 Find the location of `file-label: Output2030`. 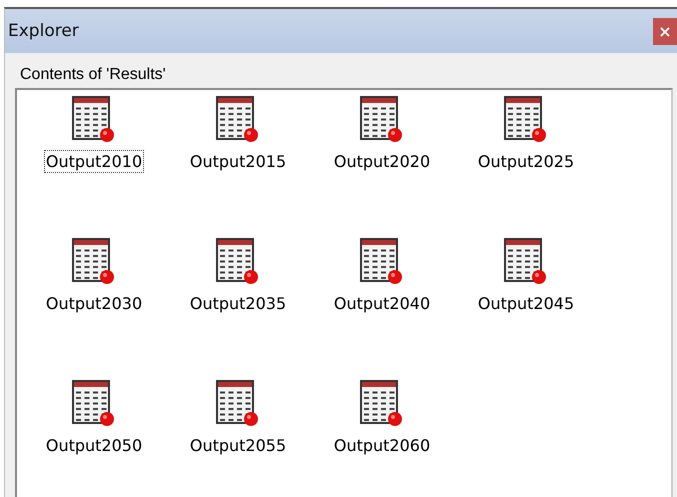

file-label: Output2030 is located at coordinates (94, 303).